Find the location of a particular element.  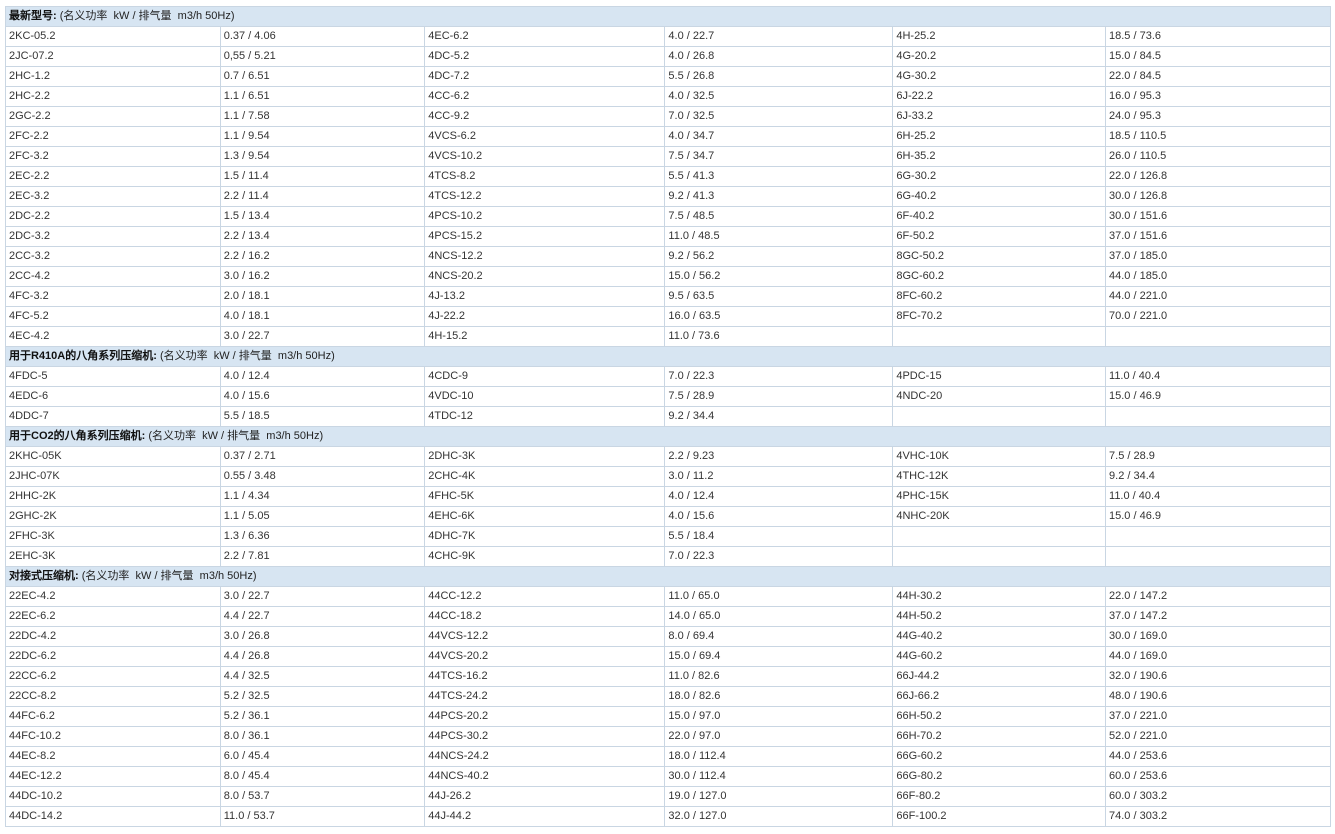

spec-cell: 16.0 / 63.5 is located at coordinates (779, 316).